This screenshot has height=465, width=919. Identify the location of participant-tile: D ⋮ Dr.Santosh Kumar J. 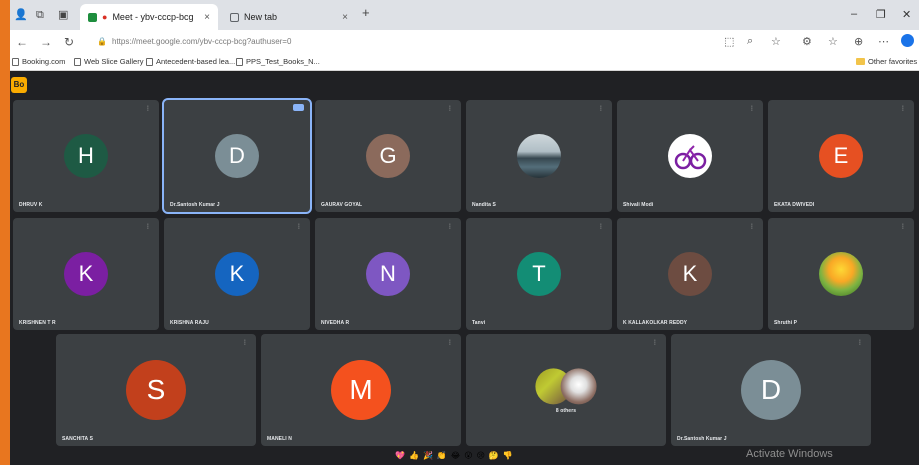
(771, 390).